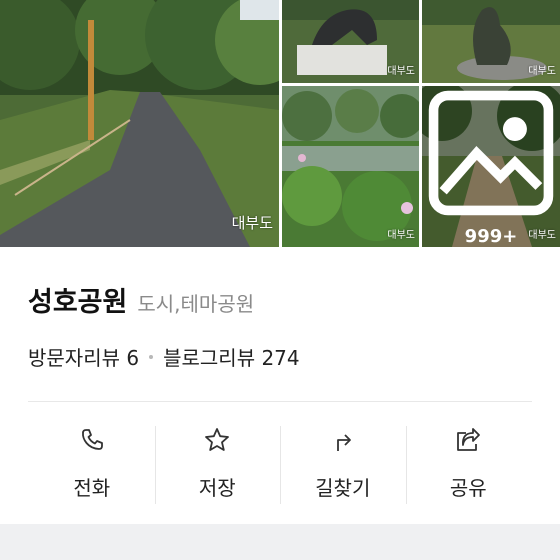 Image resolution: width=560 pixels, height=560 pixels. Describe the element at coordinates (469, 439) in the screenshot. I see `share-icon` at that location.